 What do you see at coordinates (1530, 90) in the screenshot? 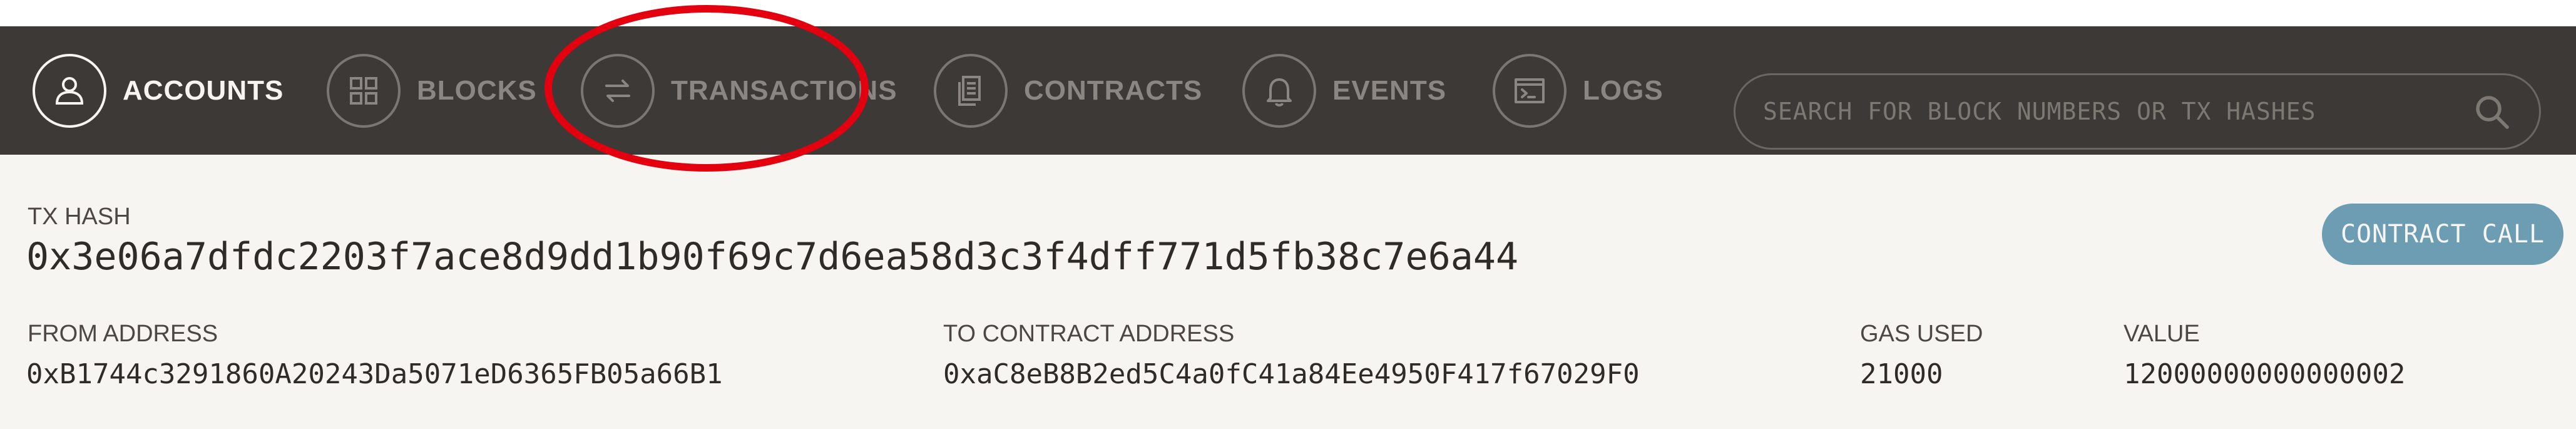
I see `logs-icon` at bounding box center [1530, 90].